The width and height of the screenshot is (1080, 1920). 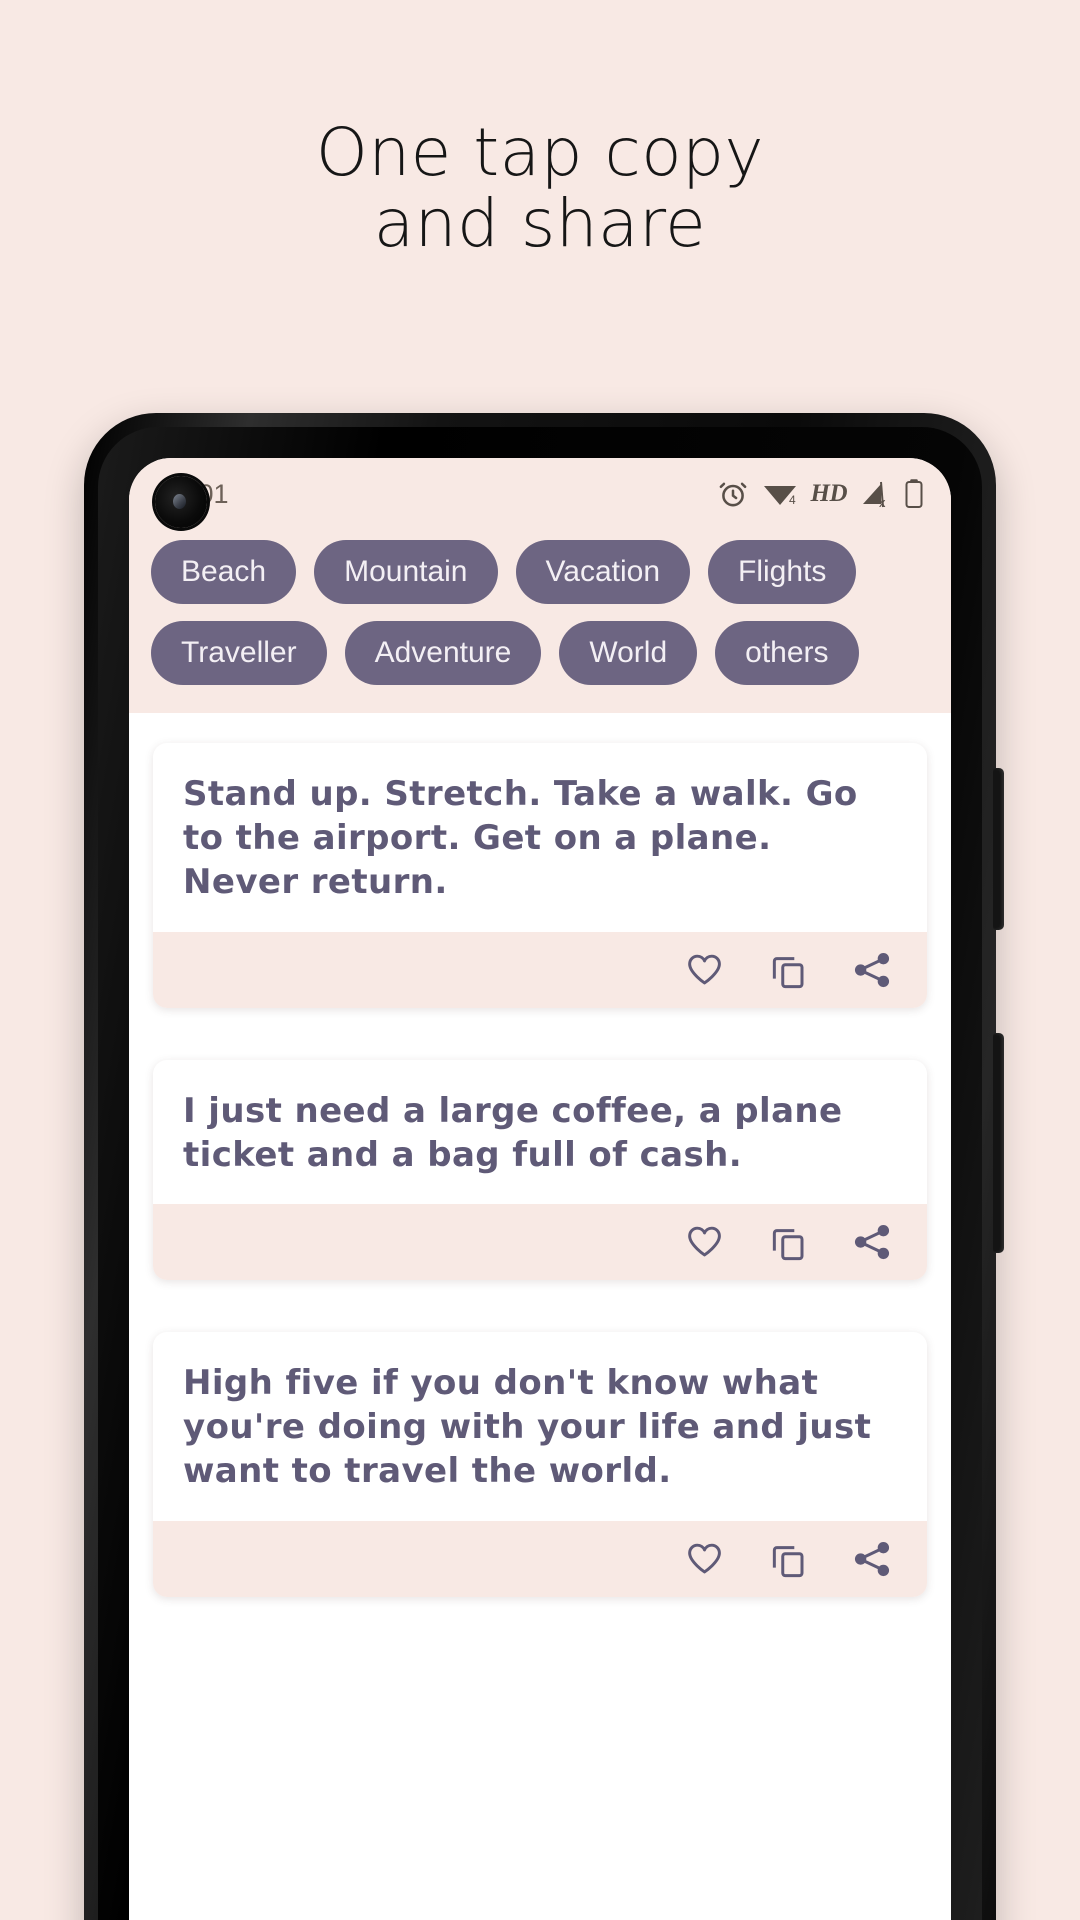 I want to click on status-bar: 11:01, so click(x=540, y=494).